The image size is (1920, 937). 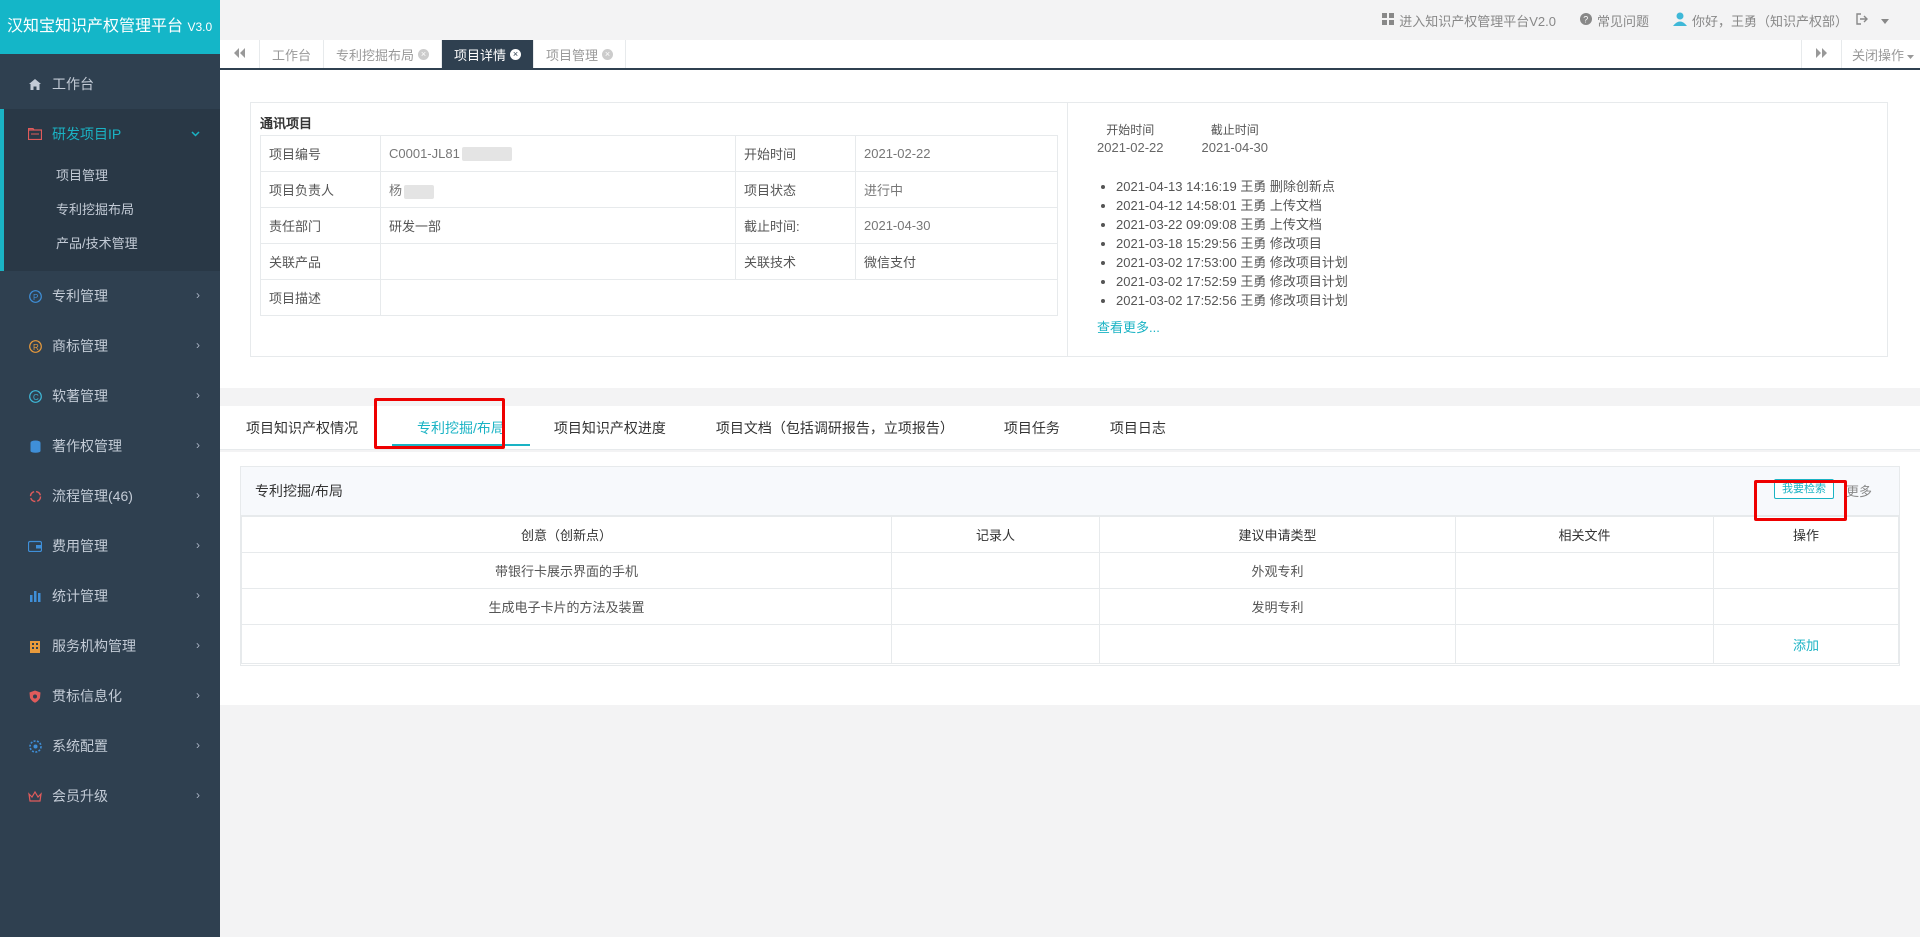 I want to click on start-date-label: 开始时间, so click(x=1130, y=130).